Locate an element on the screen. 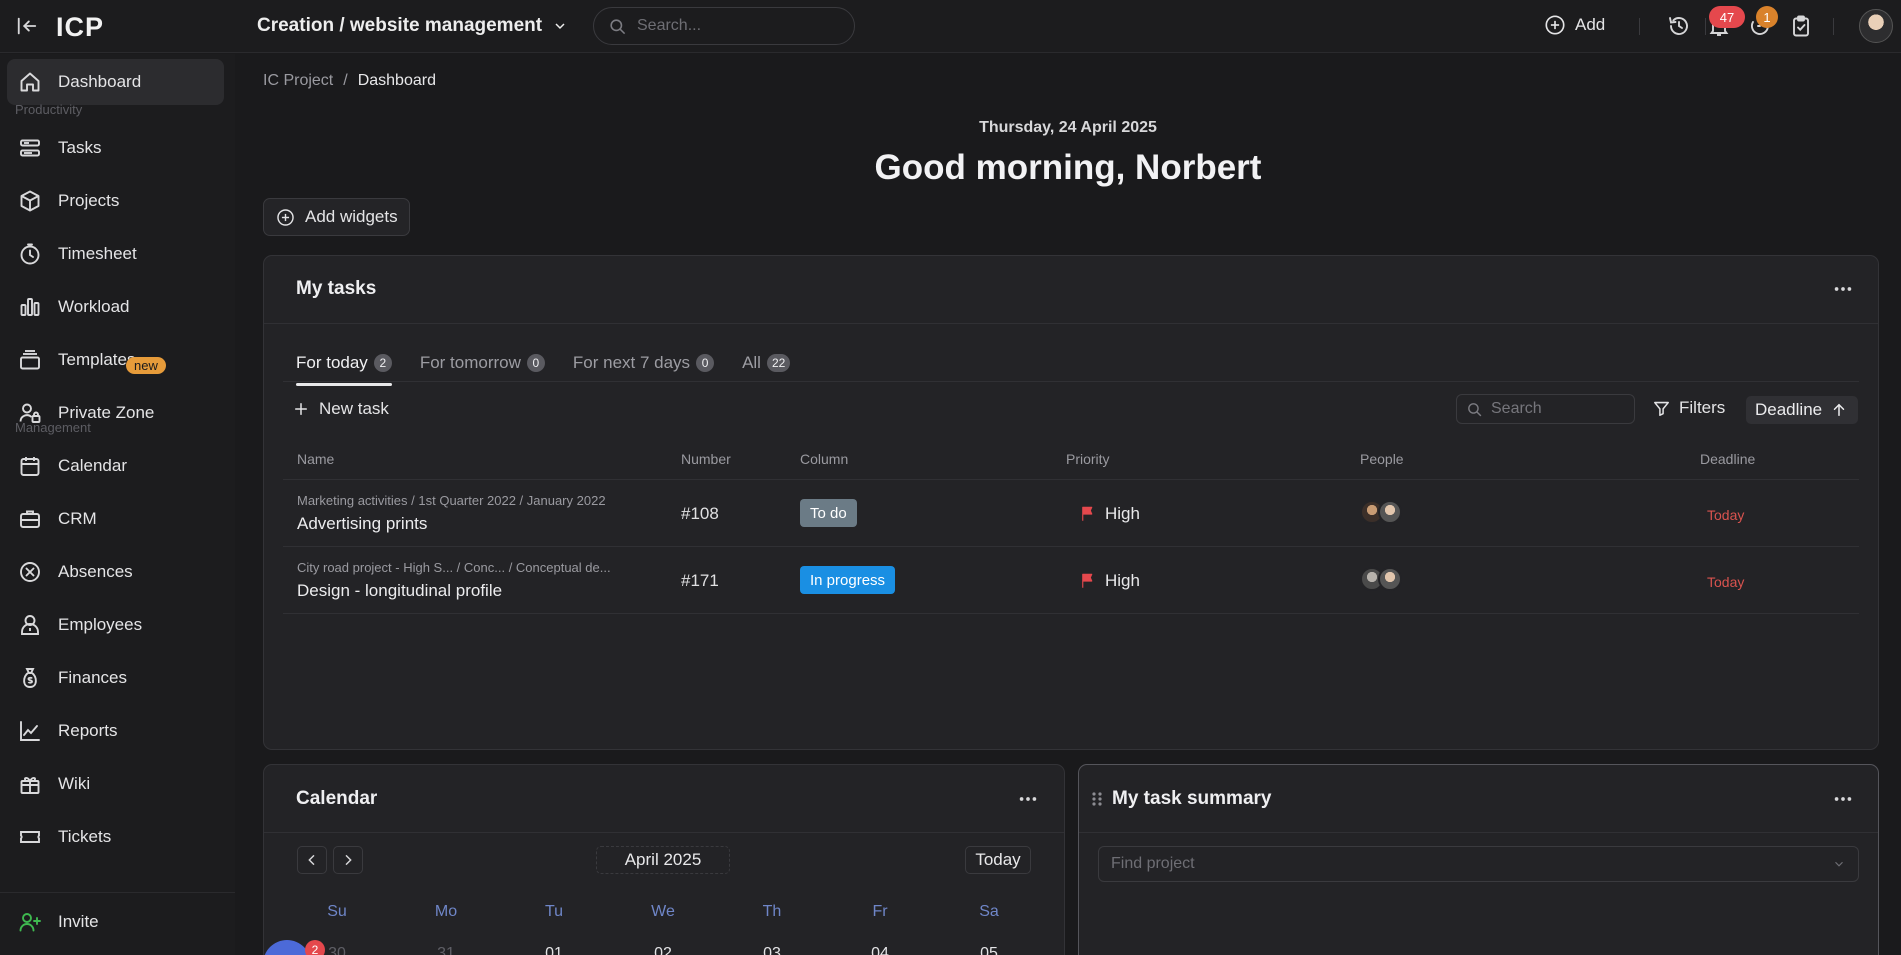 This screenshot has height=955, width=1901. prev-month-button is located at coordinates (312, 860).